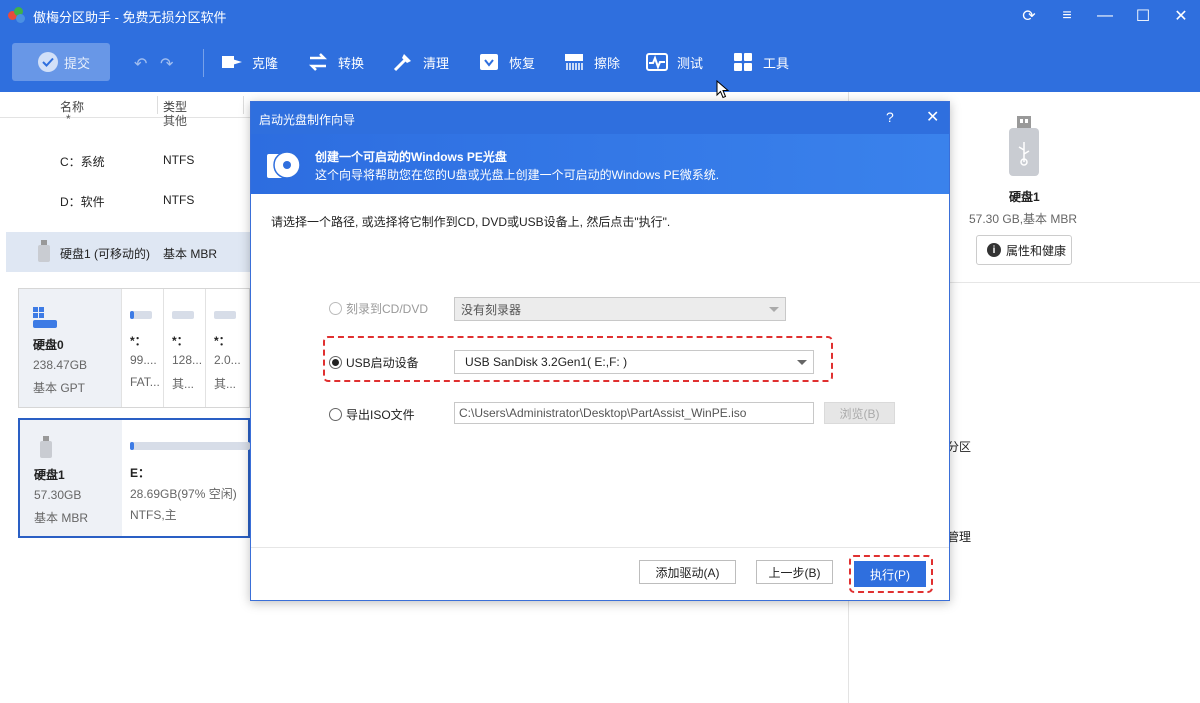 This screenshot has width=1200, height=703. I want to click on option-cd-dvd: 刻录到CD/DVD, so click(378, 308).